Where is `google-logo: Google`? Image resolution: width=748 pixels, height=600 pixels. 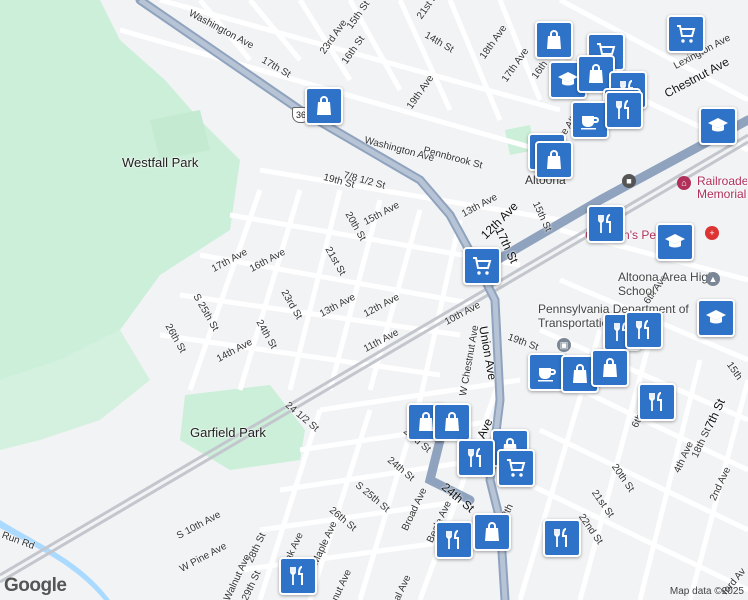 google-logo: Google is located at coordinates (35, 586).